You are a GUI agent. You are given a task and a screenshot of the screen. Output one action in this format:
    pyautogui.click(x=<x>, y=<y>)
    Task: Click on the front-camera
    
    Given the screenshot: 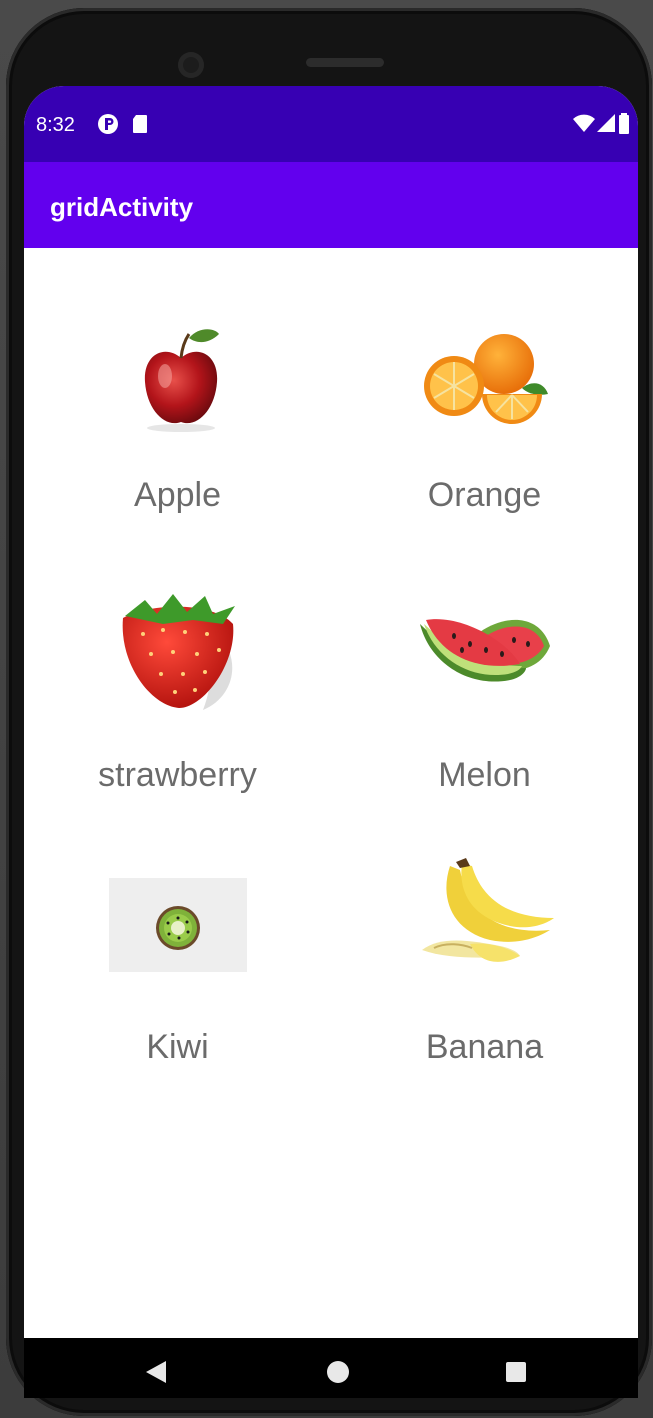 What is the action you would take?
    pyautogui.click(x=191, y=65)
    